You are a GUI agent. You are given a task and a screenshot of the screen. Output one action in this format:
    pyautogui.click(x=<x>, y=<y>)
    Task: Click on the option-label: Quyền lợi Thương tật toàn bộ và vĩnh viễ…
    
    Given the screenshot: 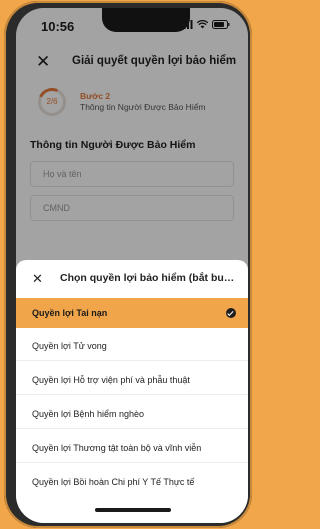 What is the action you would take?
    pyautogui.click(x=117, y=448)
    